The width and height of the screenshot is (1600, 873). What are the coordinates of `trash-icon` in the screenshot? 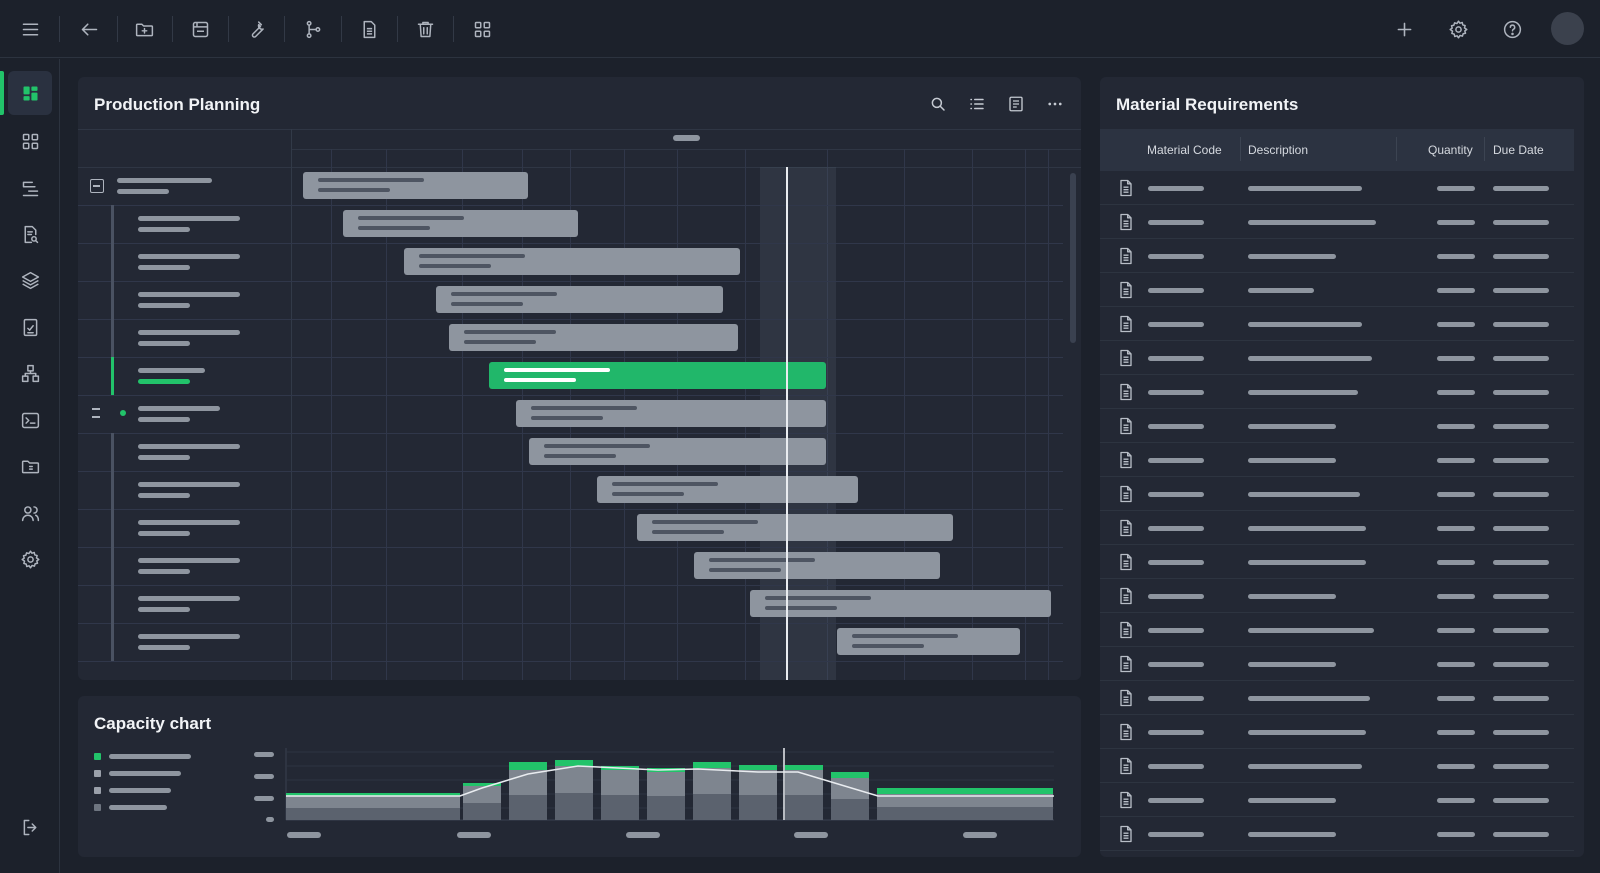 It's located at (425, 29).